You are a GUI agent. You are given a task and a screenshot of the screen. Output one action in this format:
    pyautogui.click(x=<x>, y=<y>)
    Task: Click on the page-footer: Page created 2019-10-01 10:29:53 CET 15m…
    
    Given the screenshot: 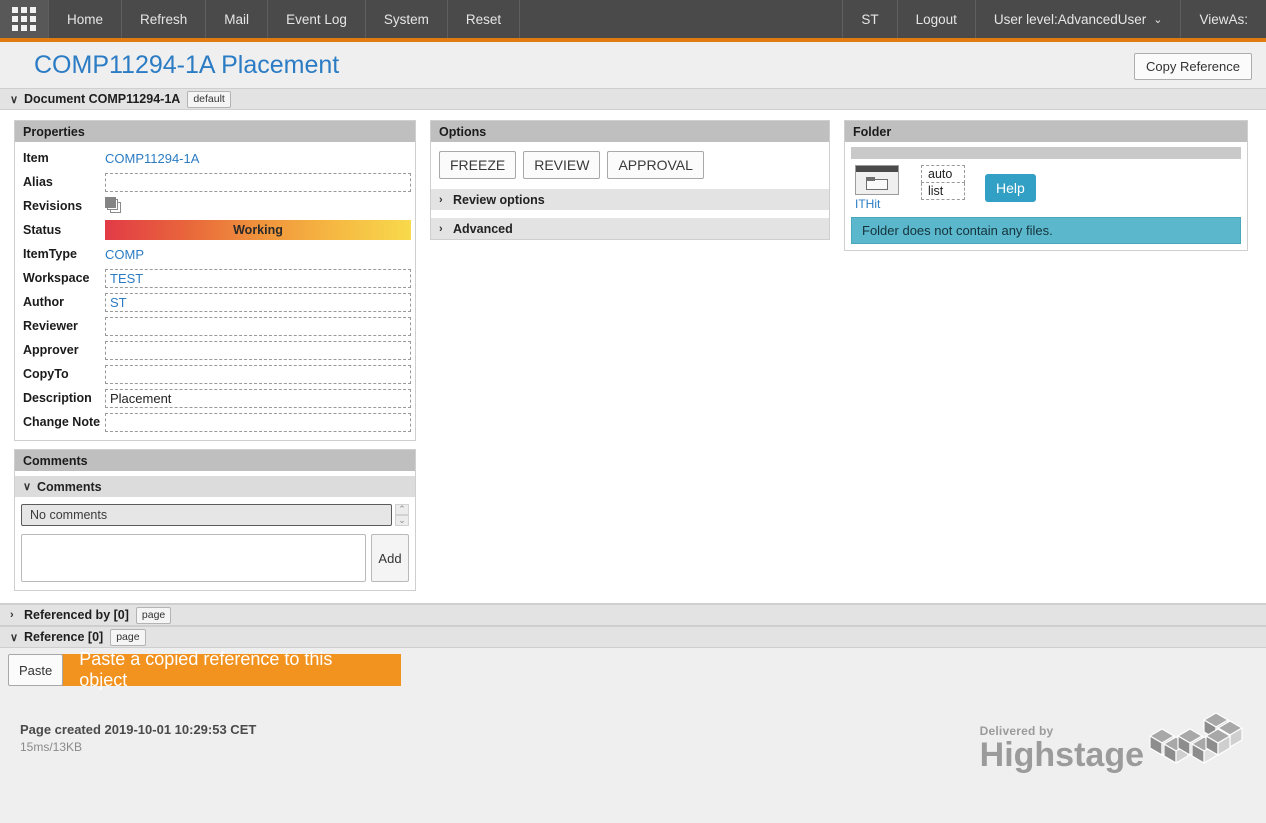 What is the action you would take?
    pyautogui.click(x=633, y=736)
    